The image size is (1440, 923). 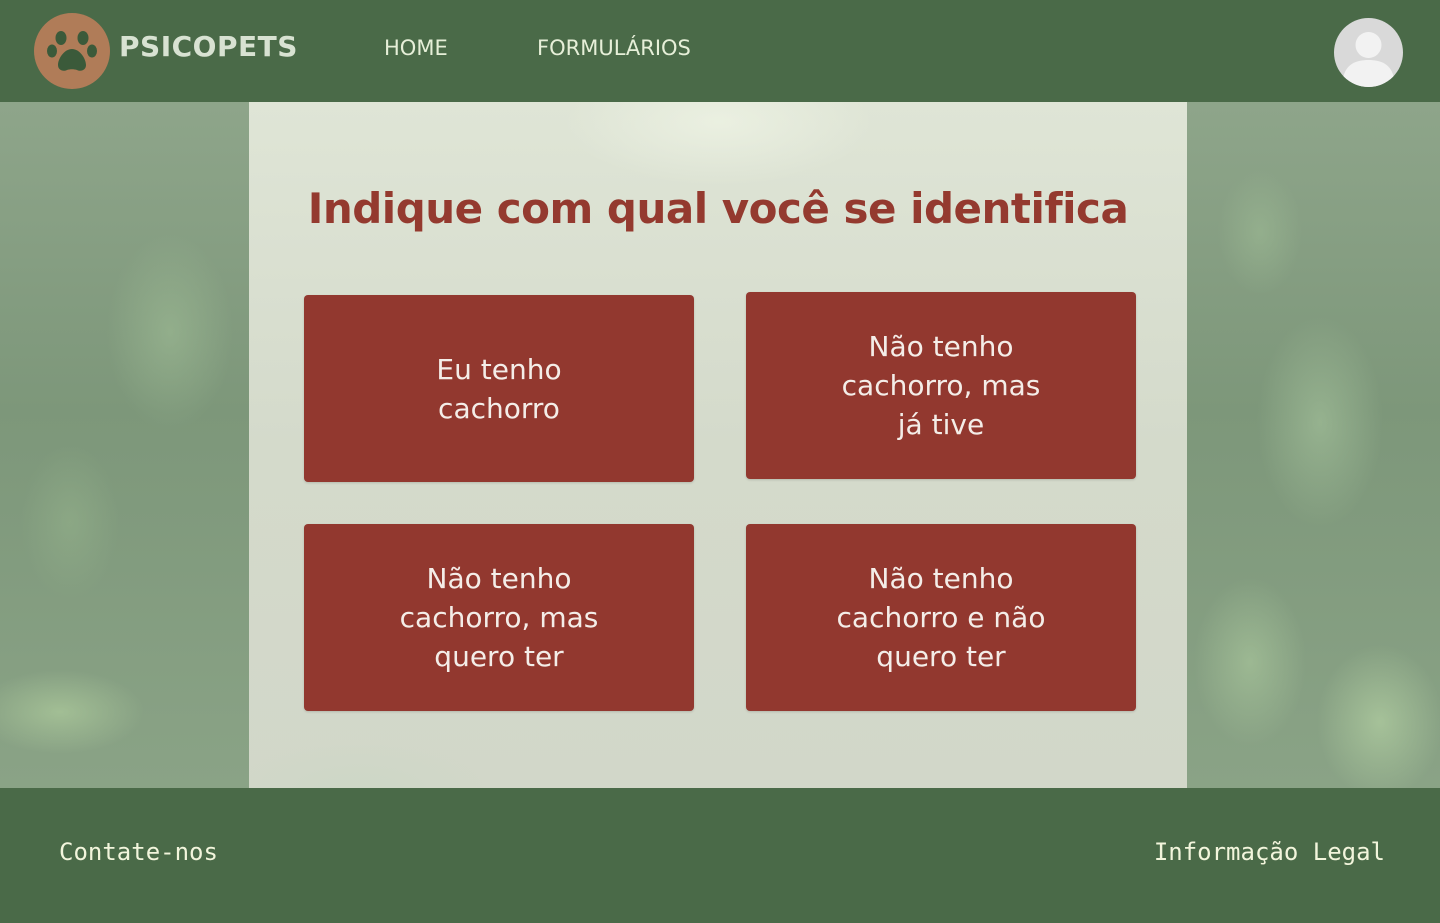 I want to click on option-had-dog-button: Não tenho cachorro, mas já tive, so click(x=941, y=385).